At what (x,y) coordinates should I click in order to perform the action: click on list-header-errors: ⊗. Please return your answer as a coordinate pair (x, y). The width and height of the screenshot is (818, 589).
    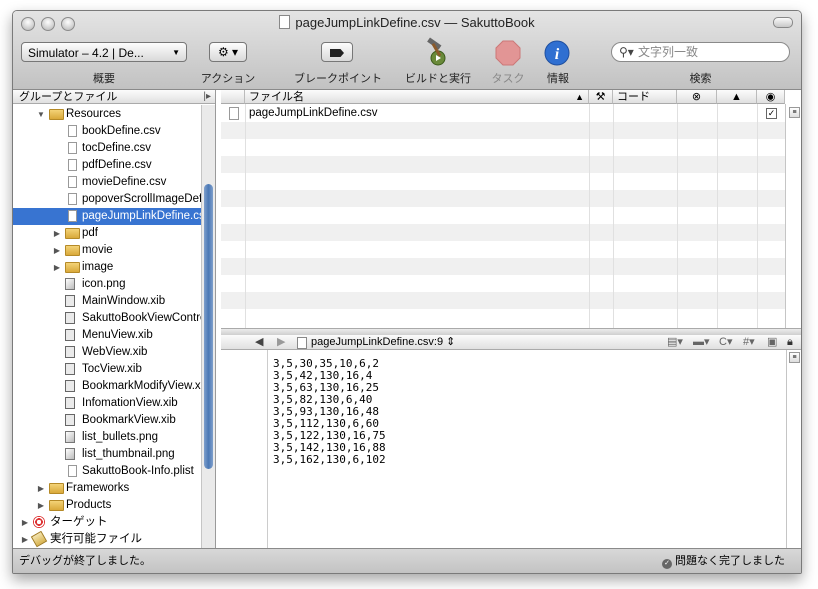
    Looking at the image, I should click on (697, 97).